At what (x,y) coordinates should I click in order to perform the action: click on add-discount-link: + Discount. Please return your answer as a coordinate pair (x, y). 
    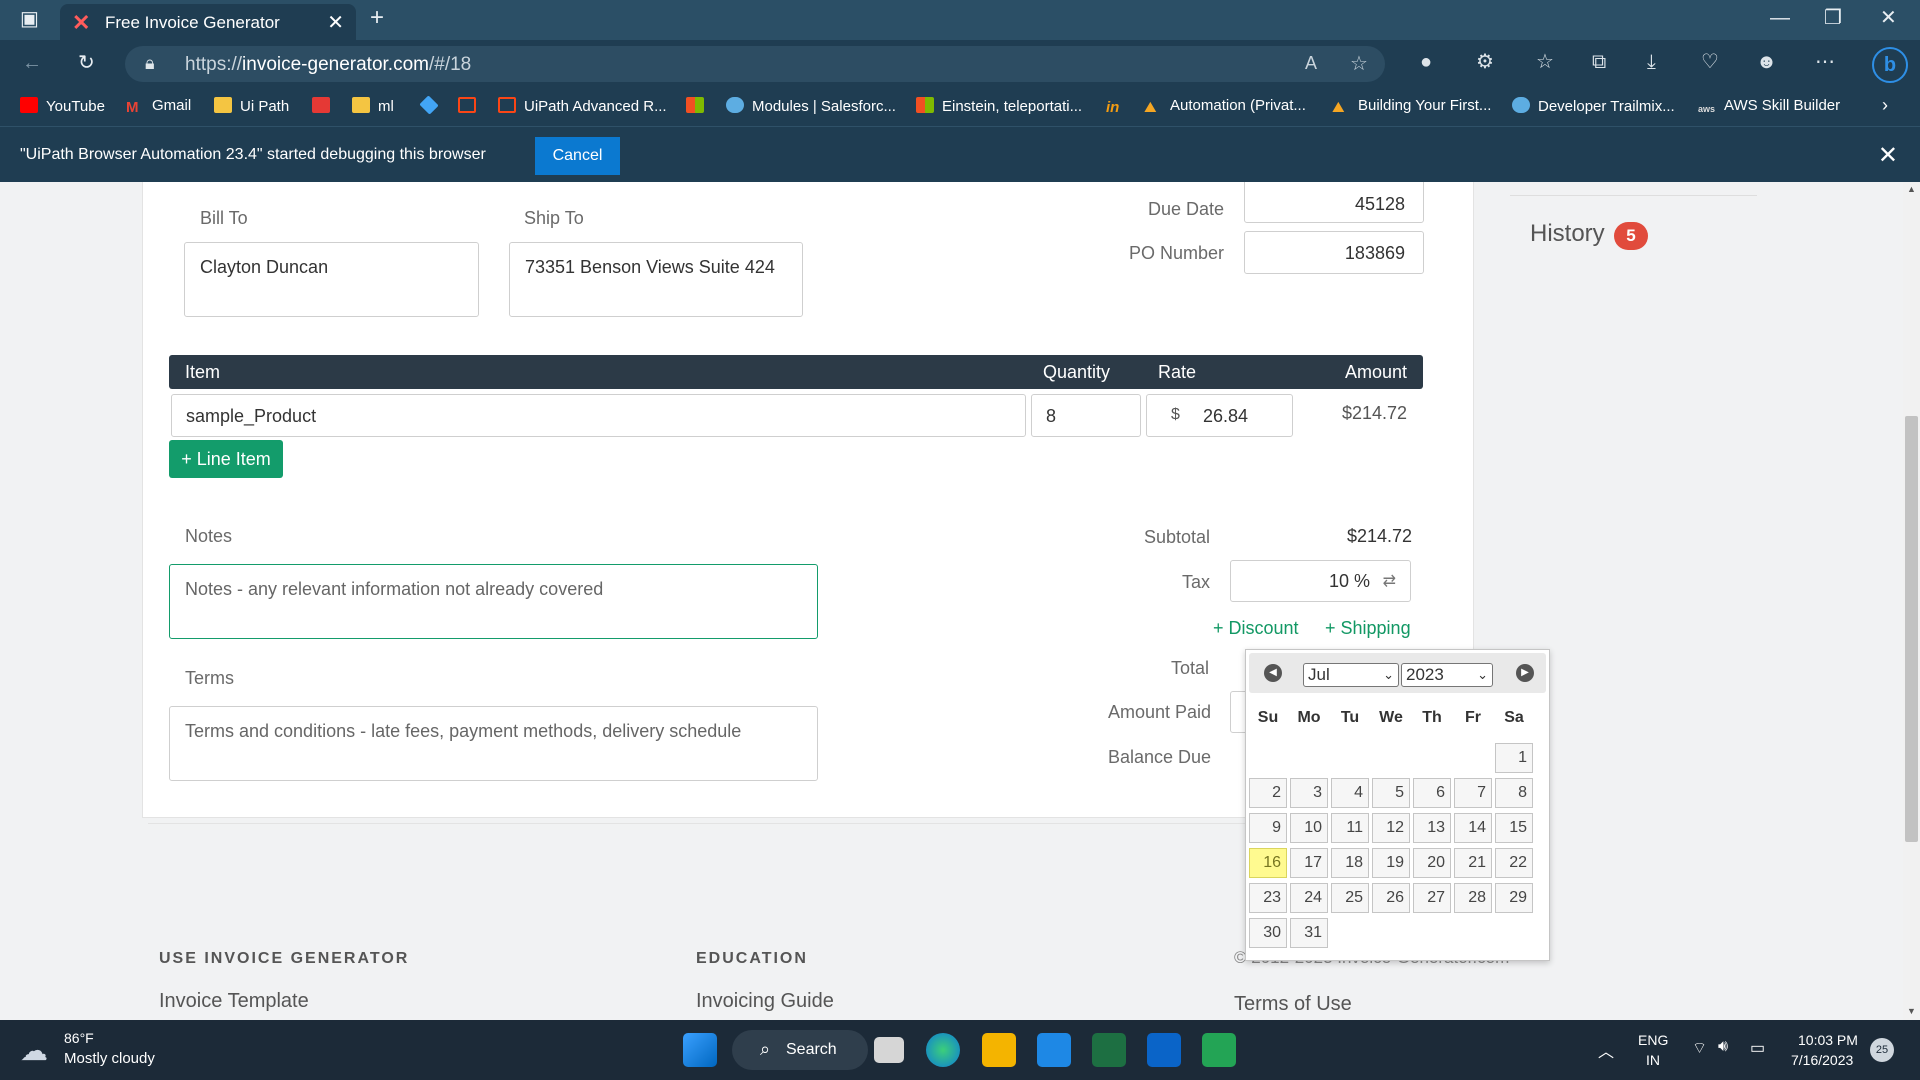
    Looking at the image, I should click on (1256, 628).